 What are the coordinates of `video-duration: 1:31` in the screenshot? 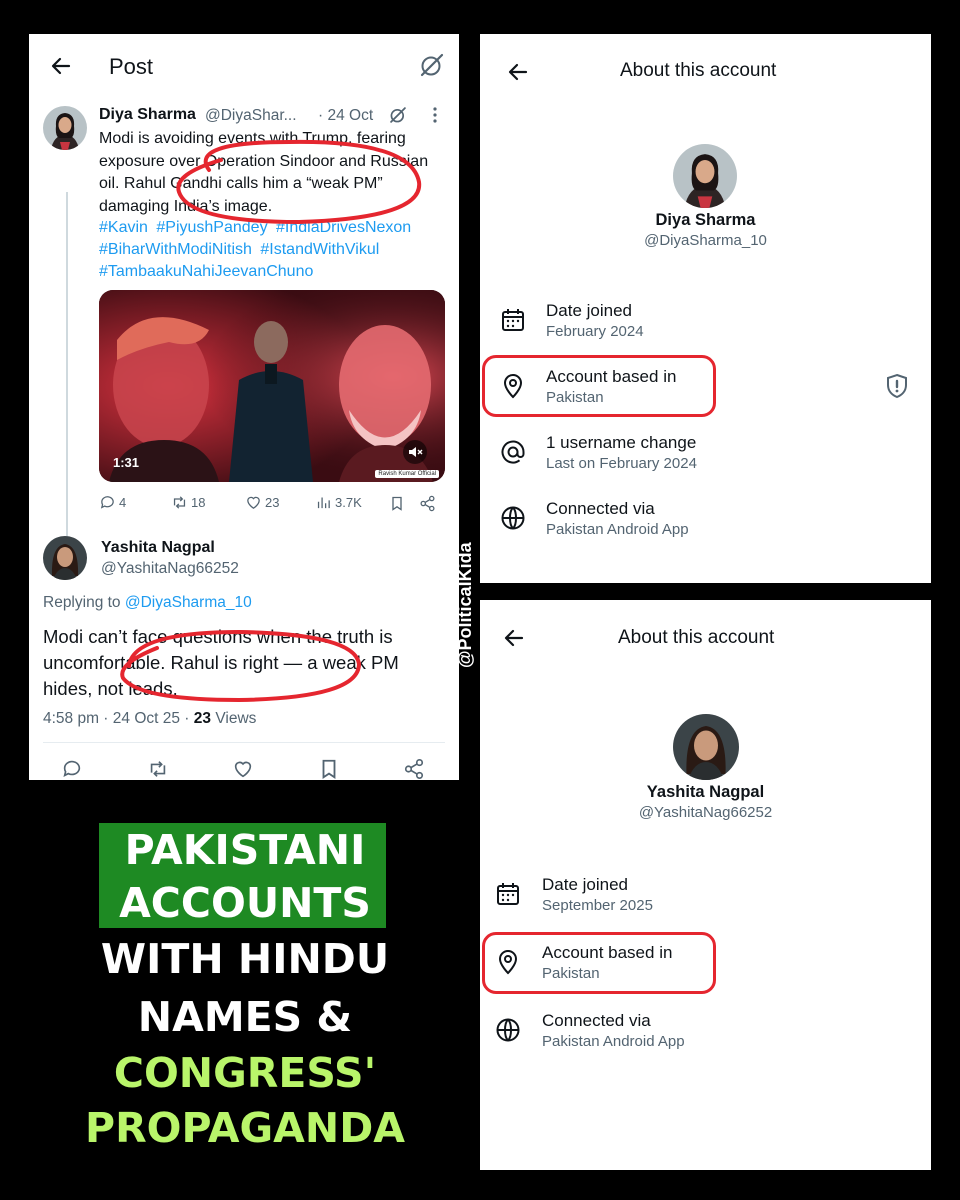 It's located at (126, 462).